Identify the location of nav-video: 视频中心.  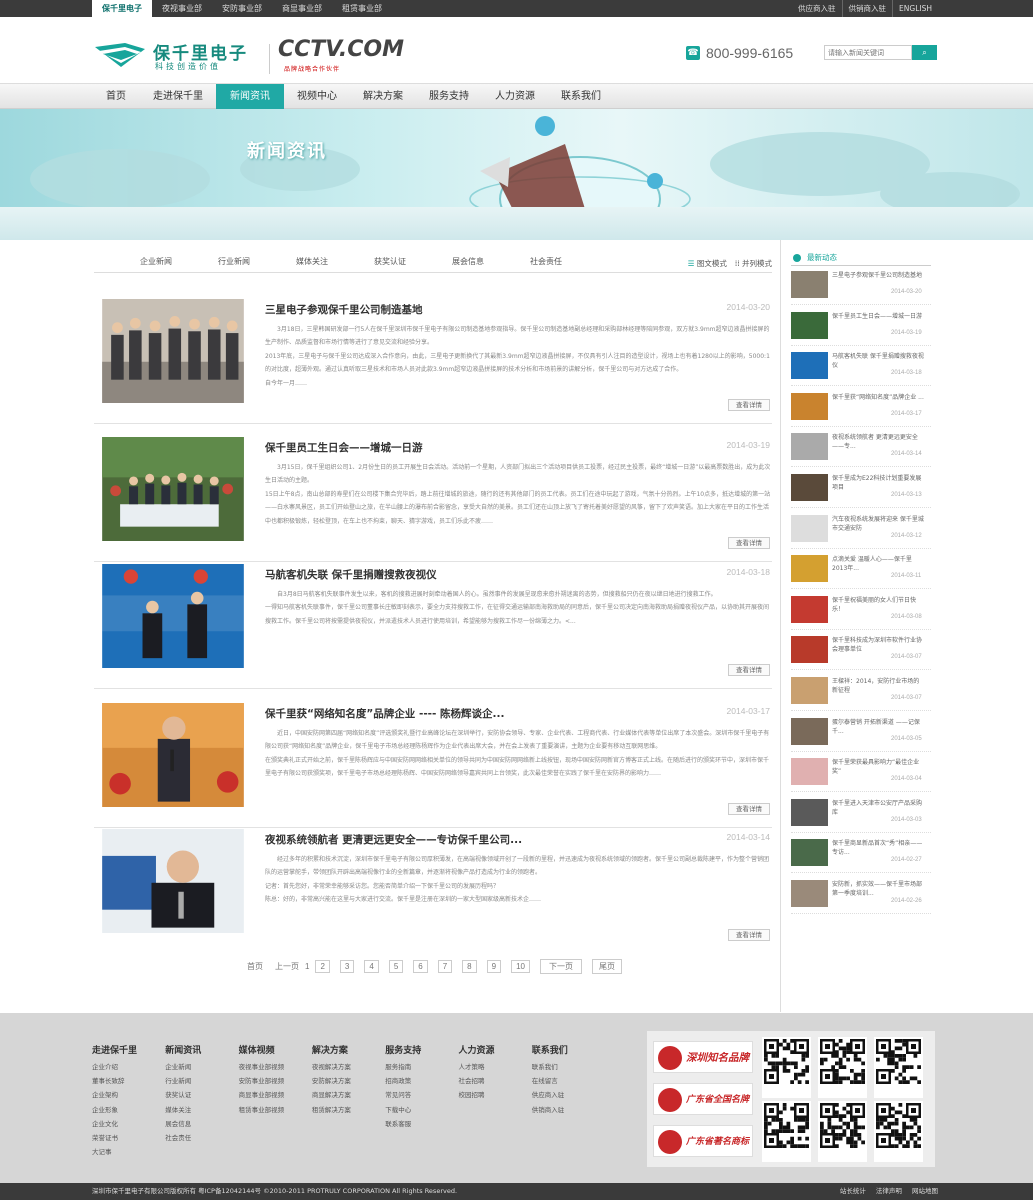
(317, 96).